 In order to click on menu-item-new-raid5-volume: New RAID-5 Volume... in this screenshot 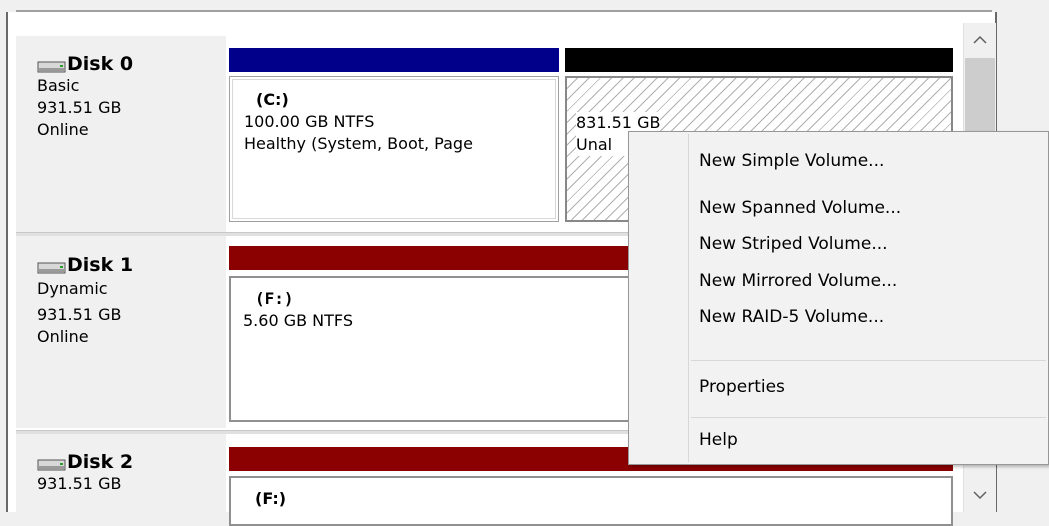, I will do `click(791, 317)`.